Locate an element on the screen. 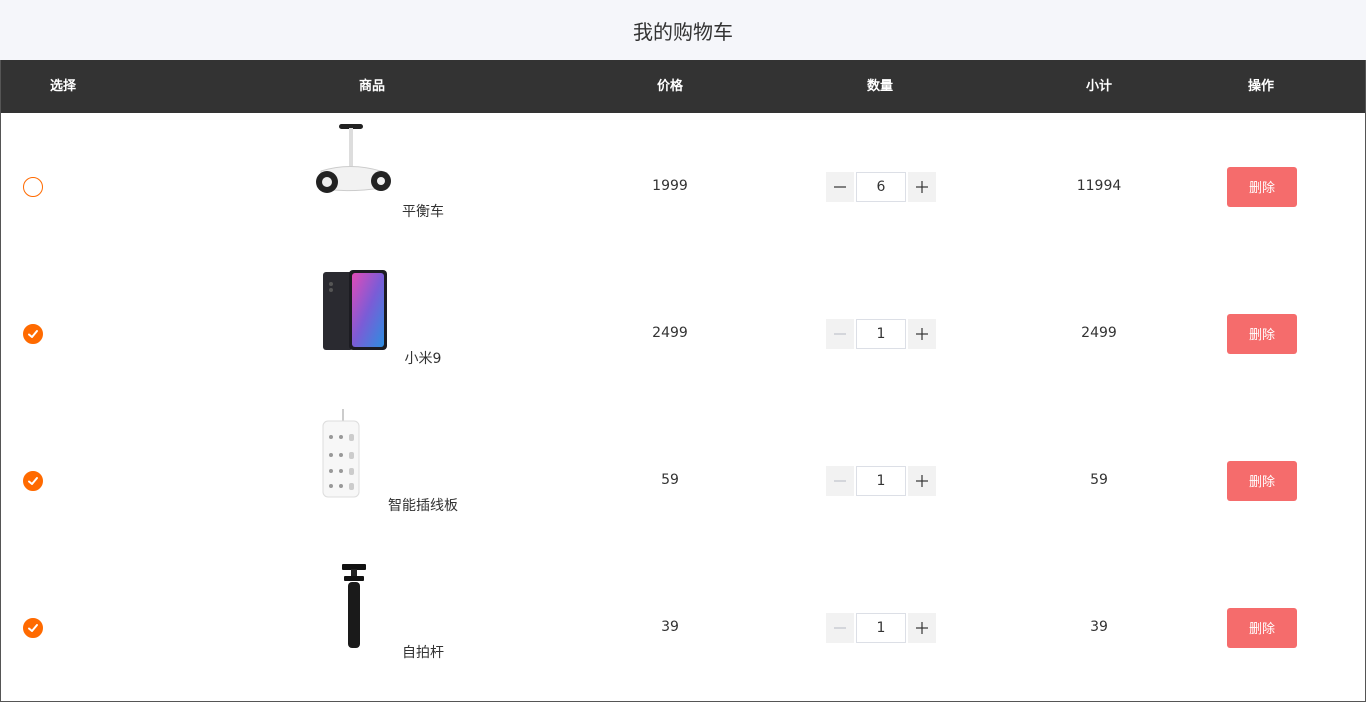  column-header-subtotal: 小计 is located at coordinates (1099, 86).